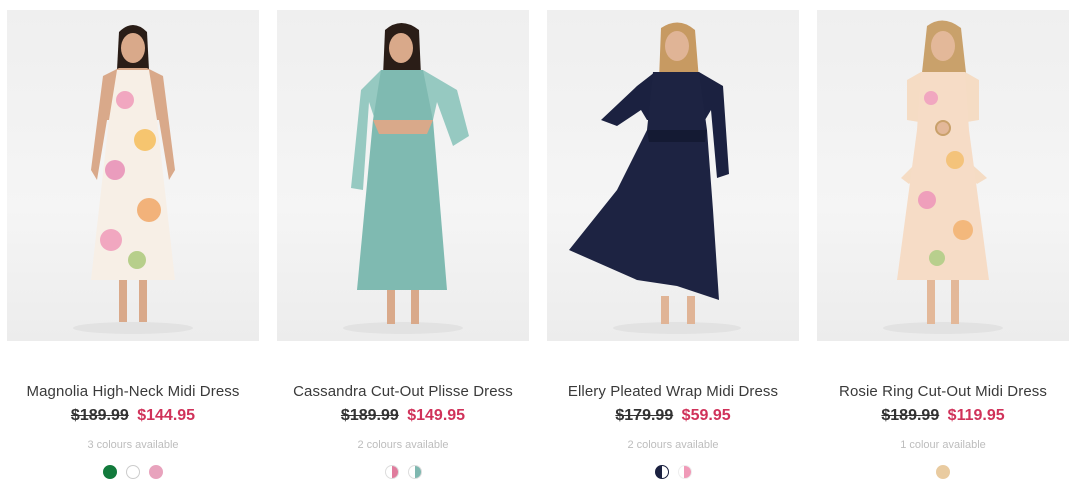  What do you see at coordinates (166, 415) in the screenshot?
I see `sale-price: $144.95` at bounding box center [166, 415].